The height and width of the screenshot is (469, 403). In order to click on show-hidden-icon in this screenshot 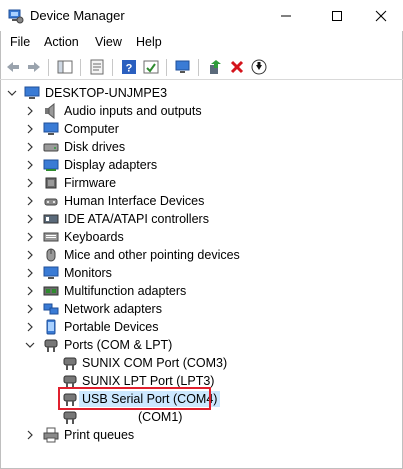, I will do `click(151, 67)`.